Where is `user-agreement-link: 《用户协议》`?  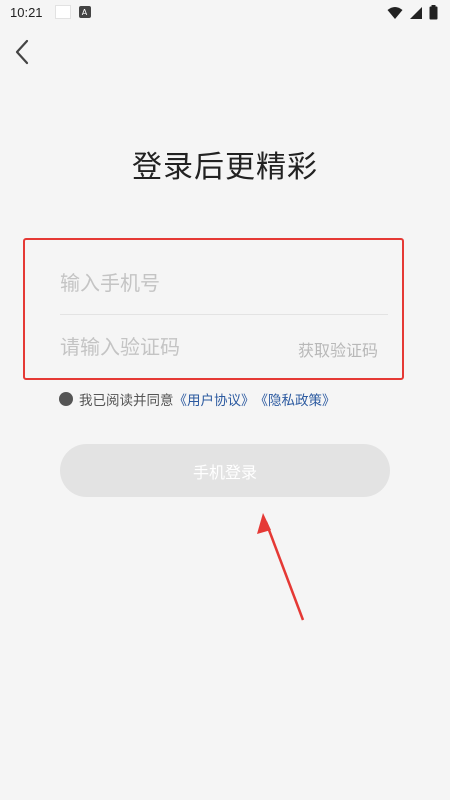
user-agreement-link: 《用户协议》 is located at coordinates (214, 399).